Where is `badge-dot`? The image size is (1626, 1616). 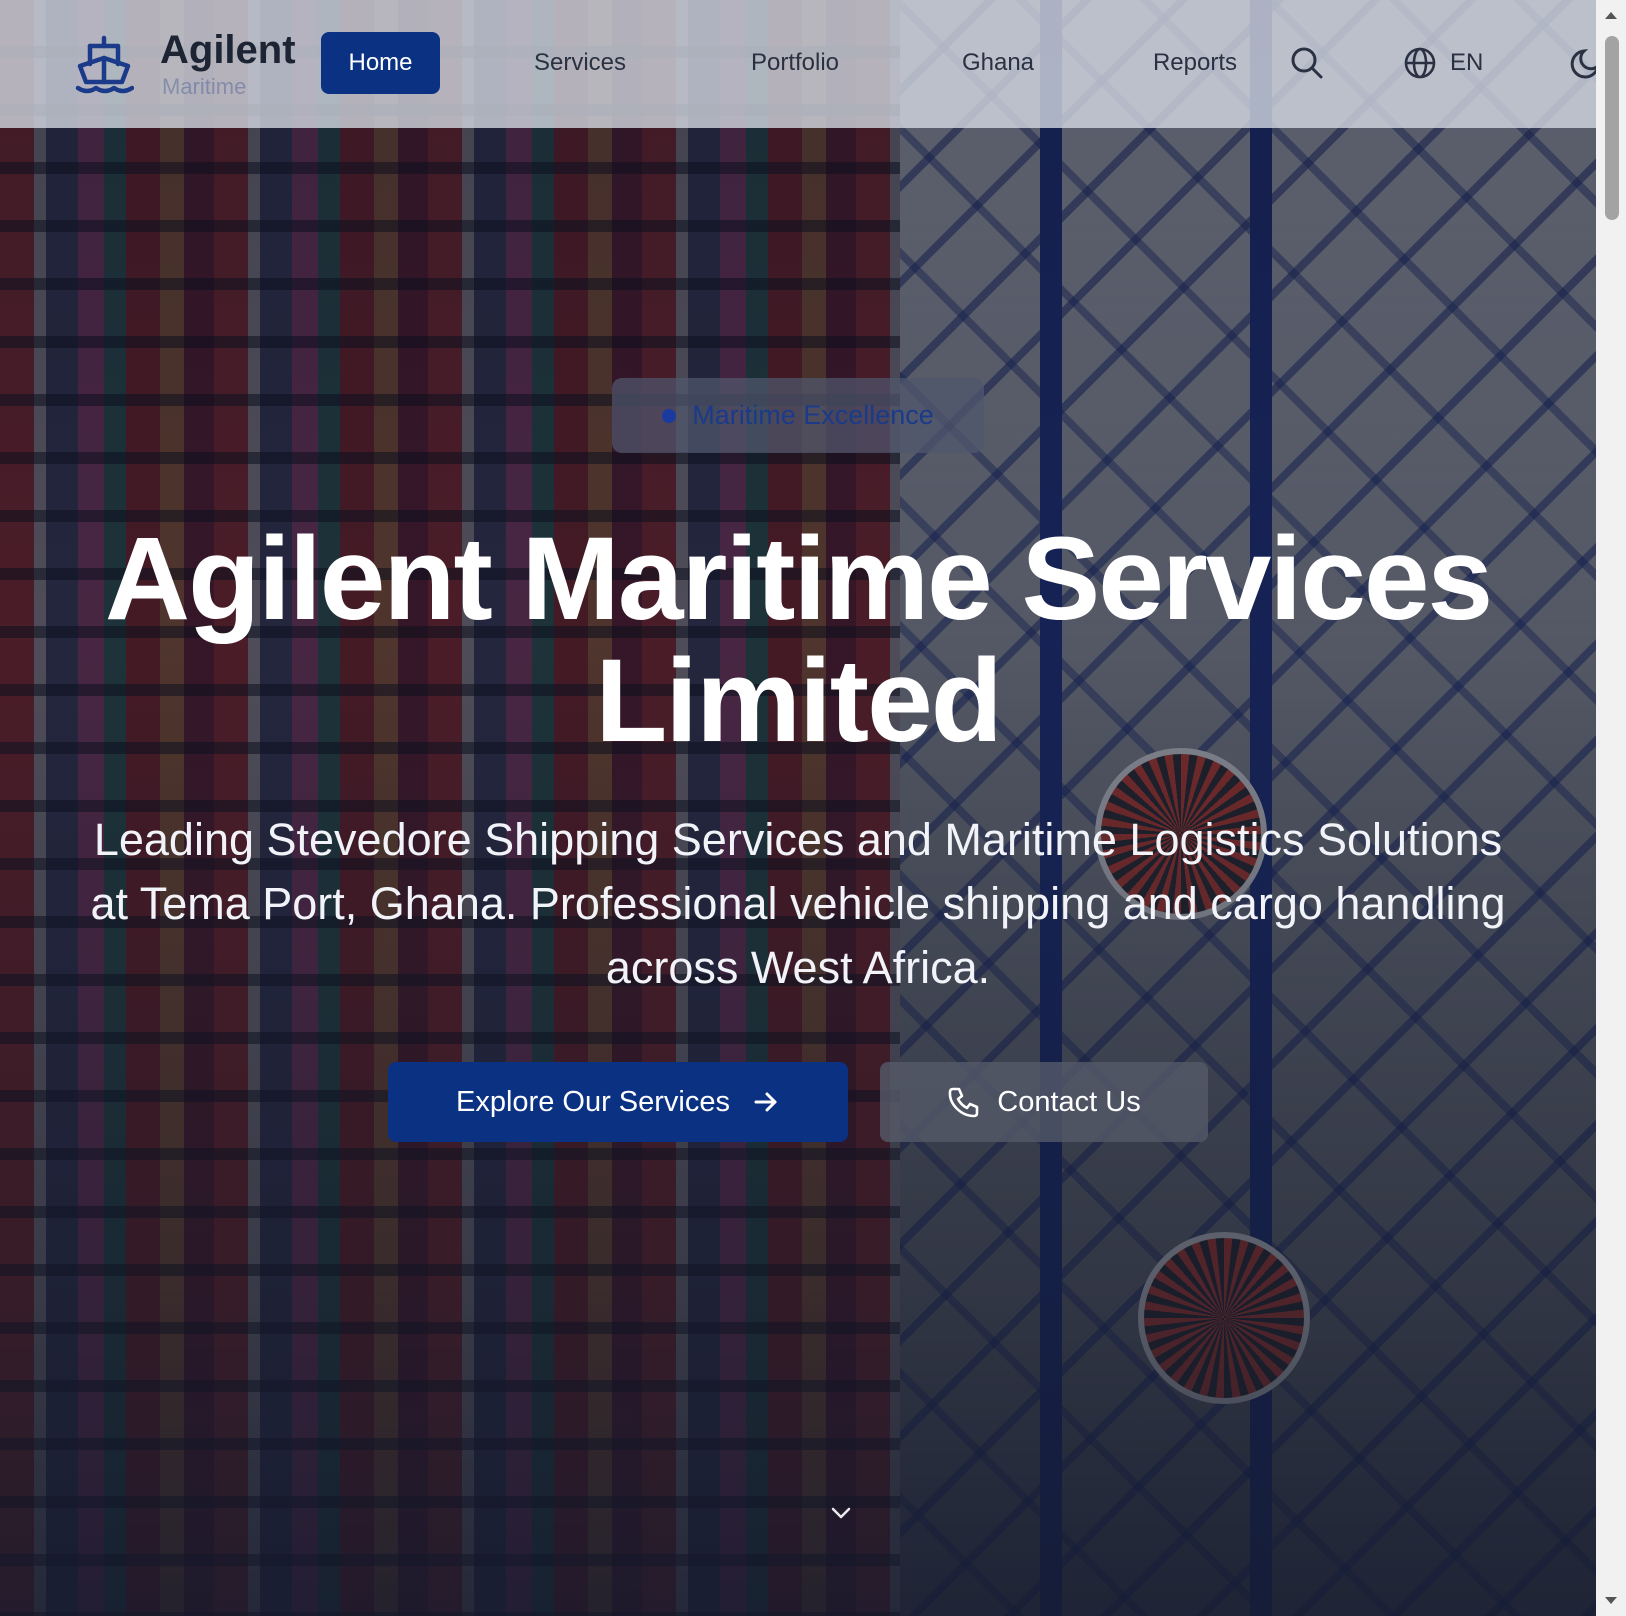
badge-dot is located at coordinates (669, 415).